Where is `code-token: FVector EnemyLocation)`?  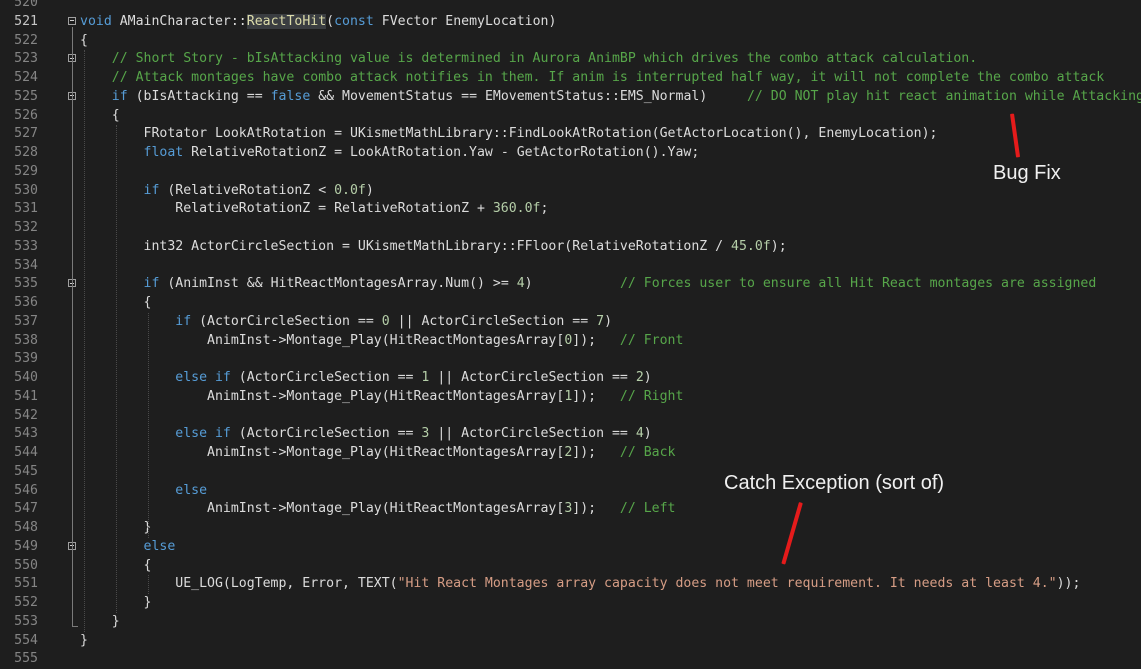 code-token: FVector EnemyLocation) is located at coordinates (465, 21).